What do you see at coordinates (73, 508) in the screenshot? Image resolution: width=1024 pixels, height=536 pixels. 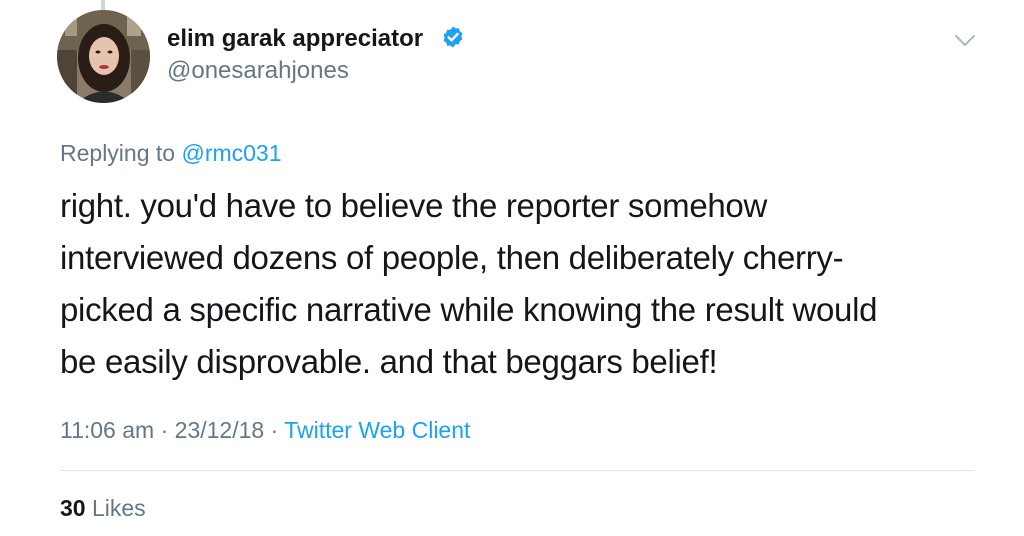 I see `likes-count: 30` at bounding box center [73, 508].